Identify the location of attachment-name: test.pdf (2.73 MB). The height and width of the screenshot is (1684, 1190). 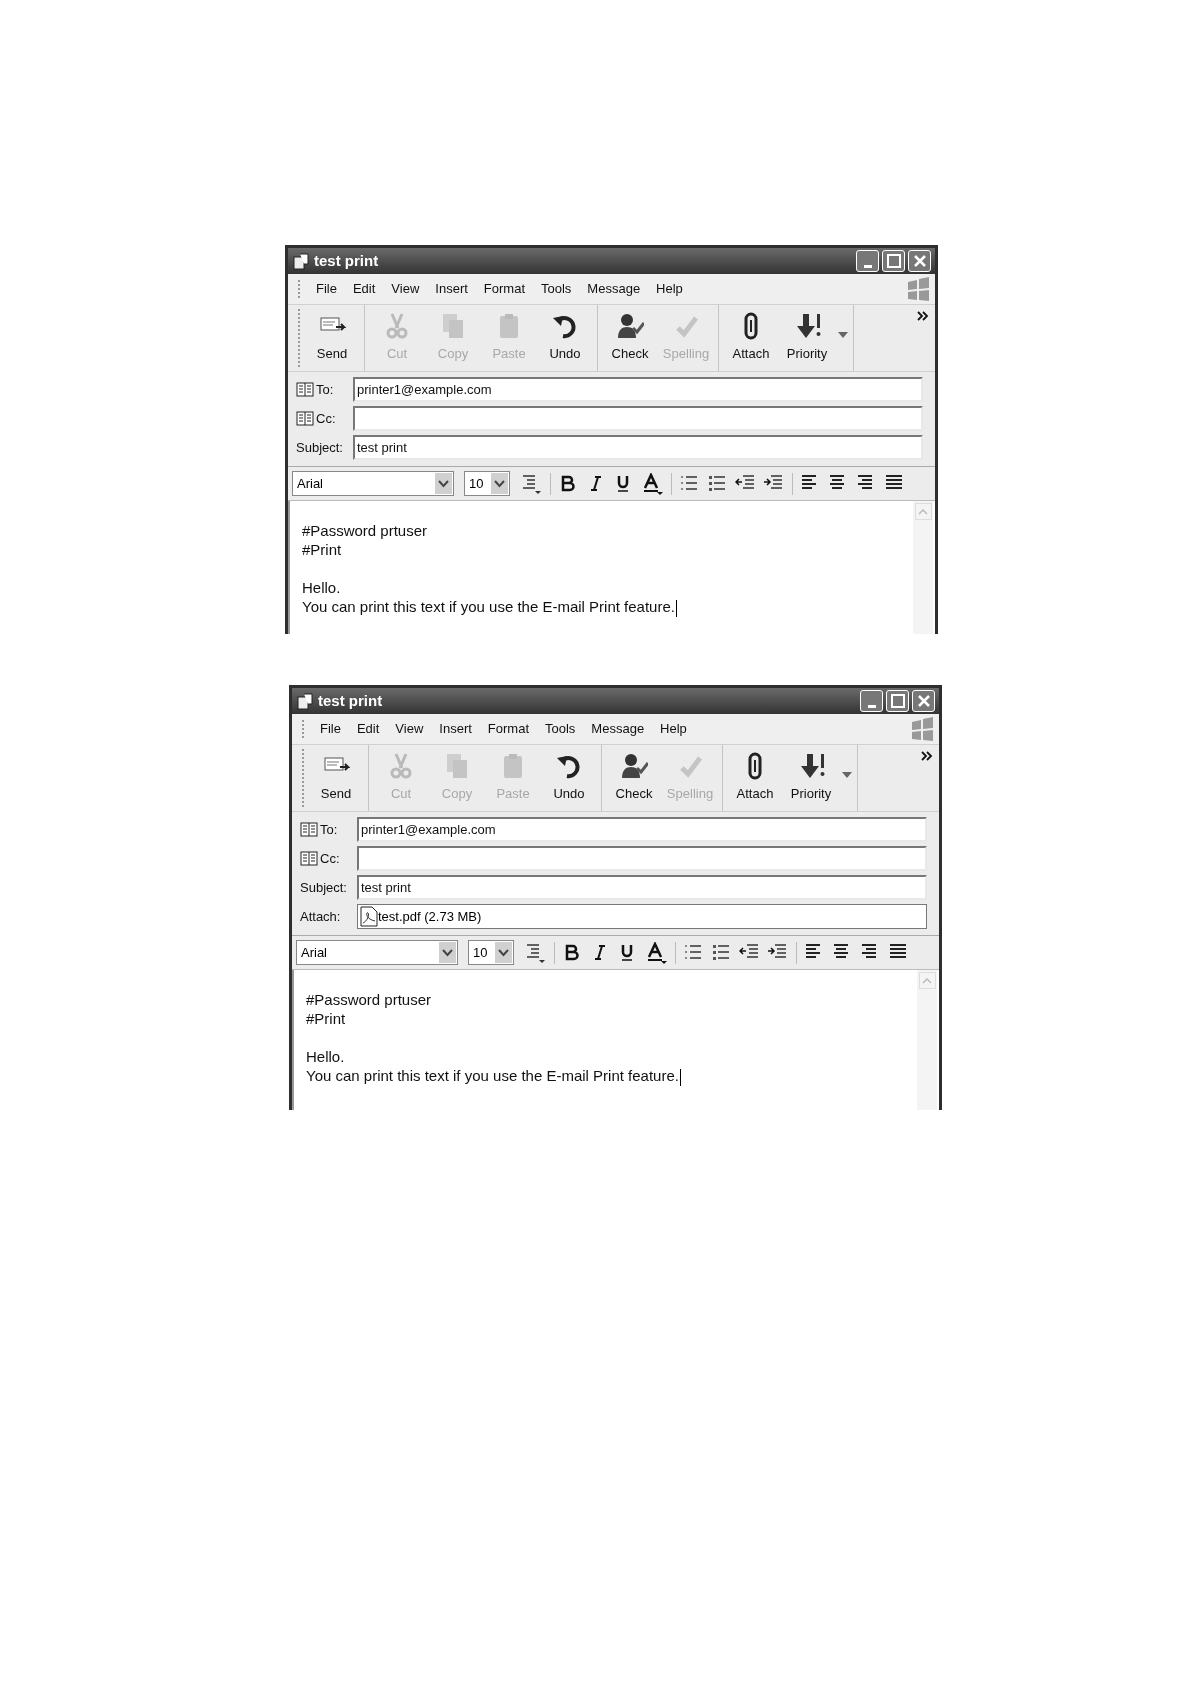
(430, 916).